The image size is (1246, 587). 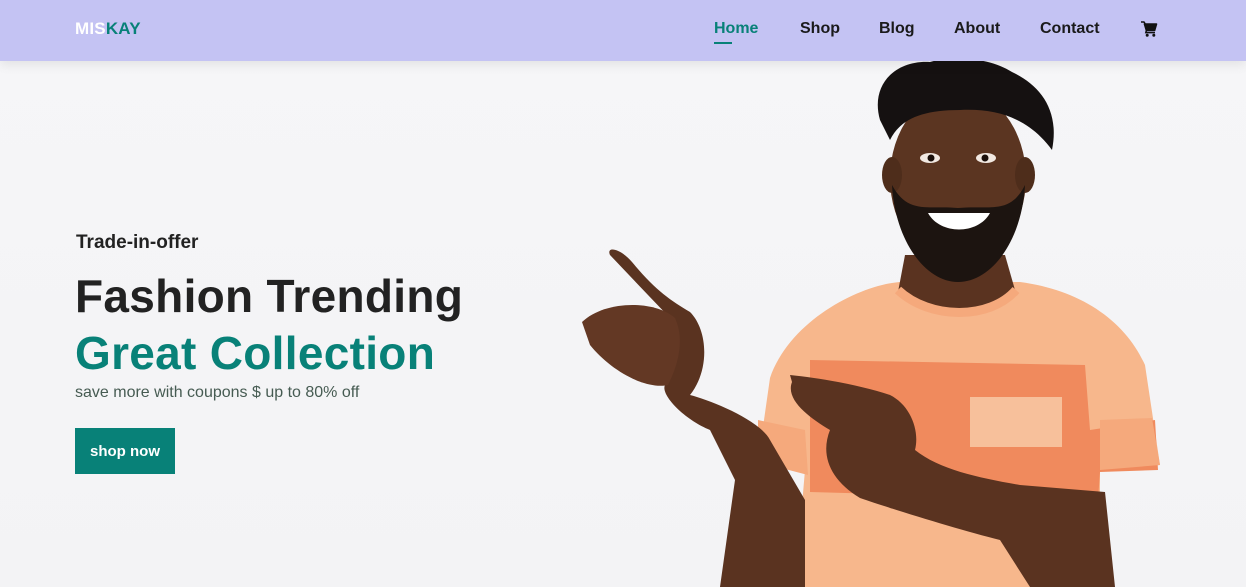 What do you see at coordinates (985, 158) in the screenshot?
I see `right-pupil` at bounding box center [985, 158].